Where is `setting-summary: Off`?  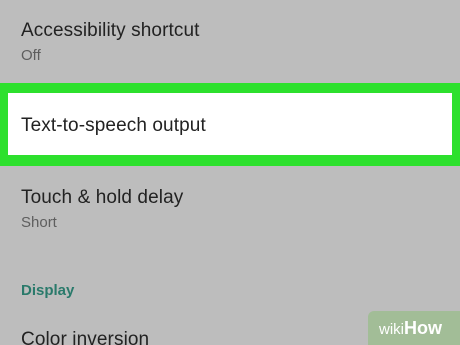
setting-summary: Off is located at coordinates (31, 55).